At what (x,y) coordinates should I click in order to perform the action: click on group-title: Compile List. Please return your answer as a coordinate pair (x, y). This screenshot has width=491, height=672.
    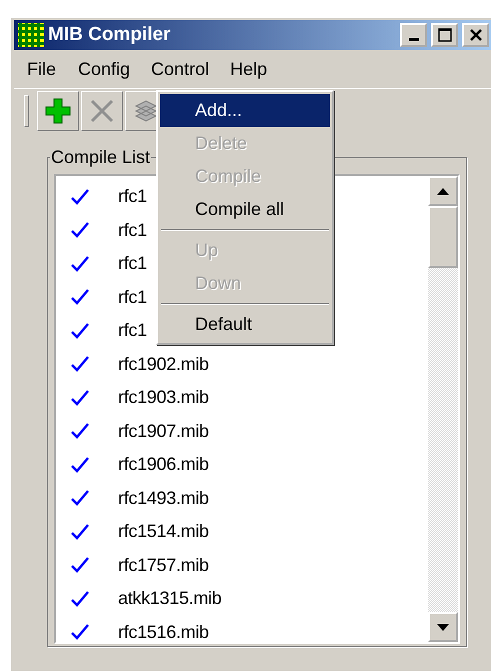
    Looking at the image, I should click on (101, 157).